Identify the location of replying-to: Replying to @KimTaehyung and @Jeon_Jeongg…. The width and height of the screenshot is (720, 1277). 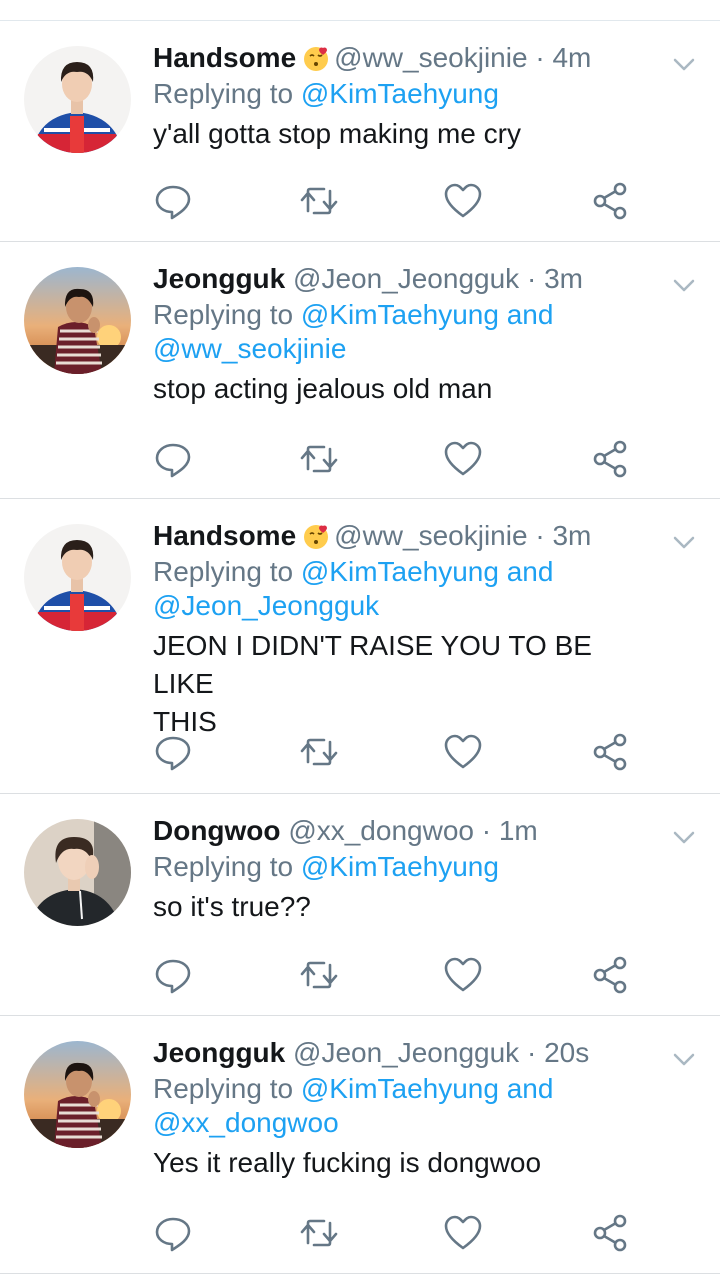
(406, 589).